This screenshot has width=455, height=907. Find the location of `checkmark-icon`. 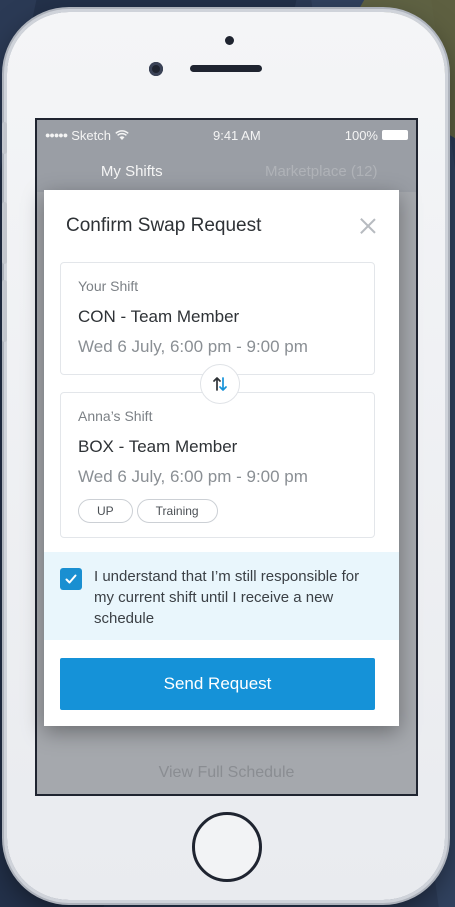

checkmark-icon is located at coordinates (71, 579).